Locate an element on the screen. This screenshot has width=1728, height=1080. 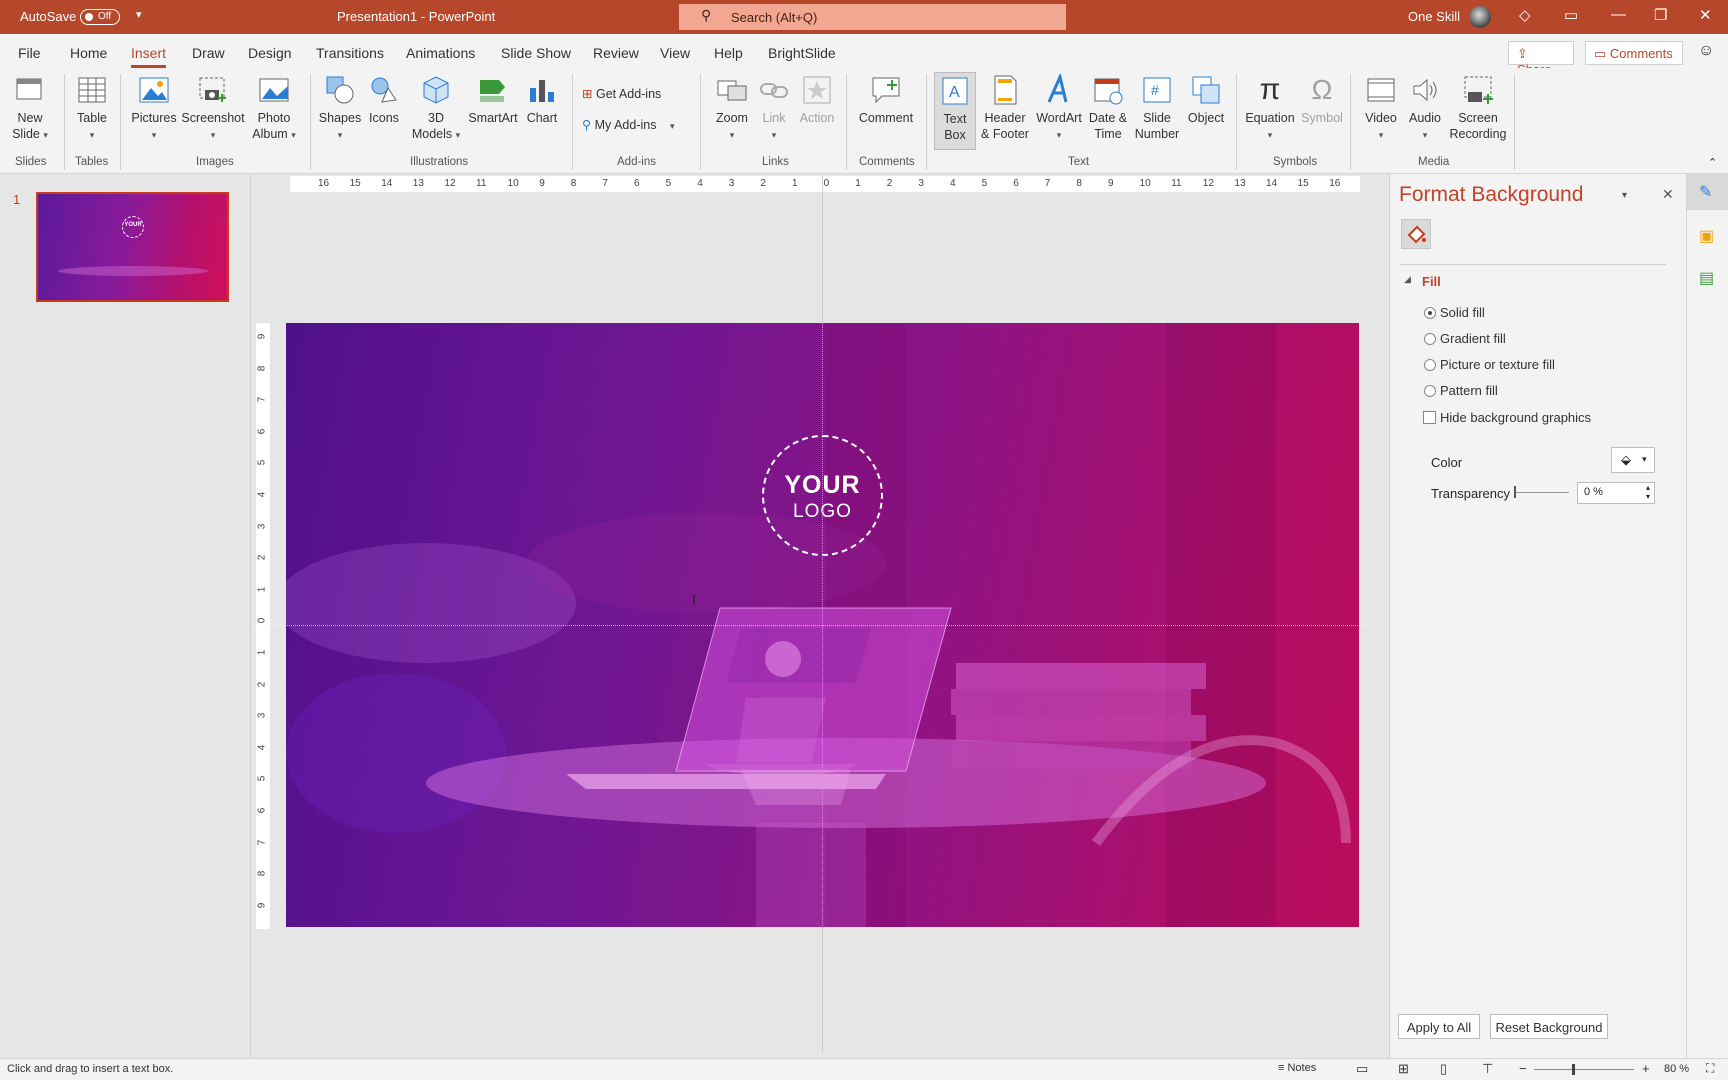
zoom-slider is located at coordinates (1584, 1069).